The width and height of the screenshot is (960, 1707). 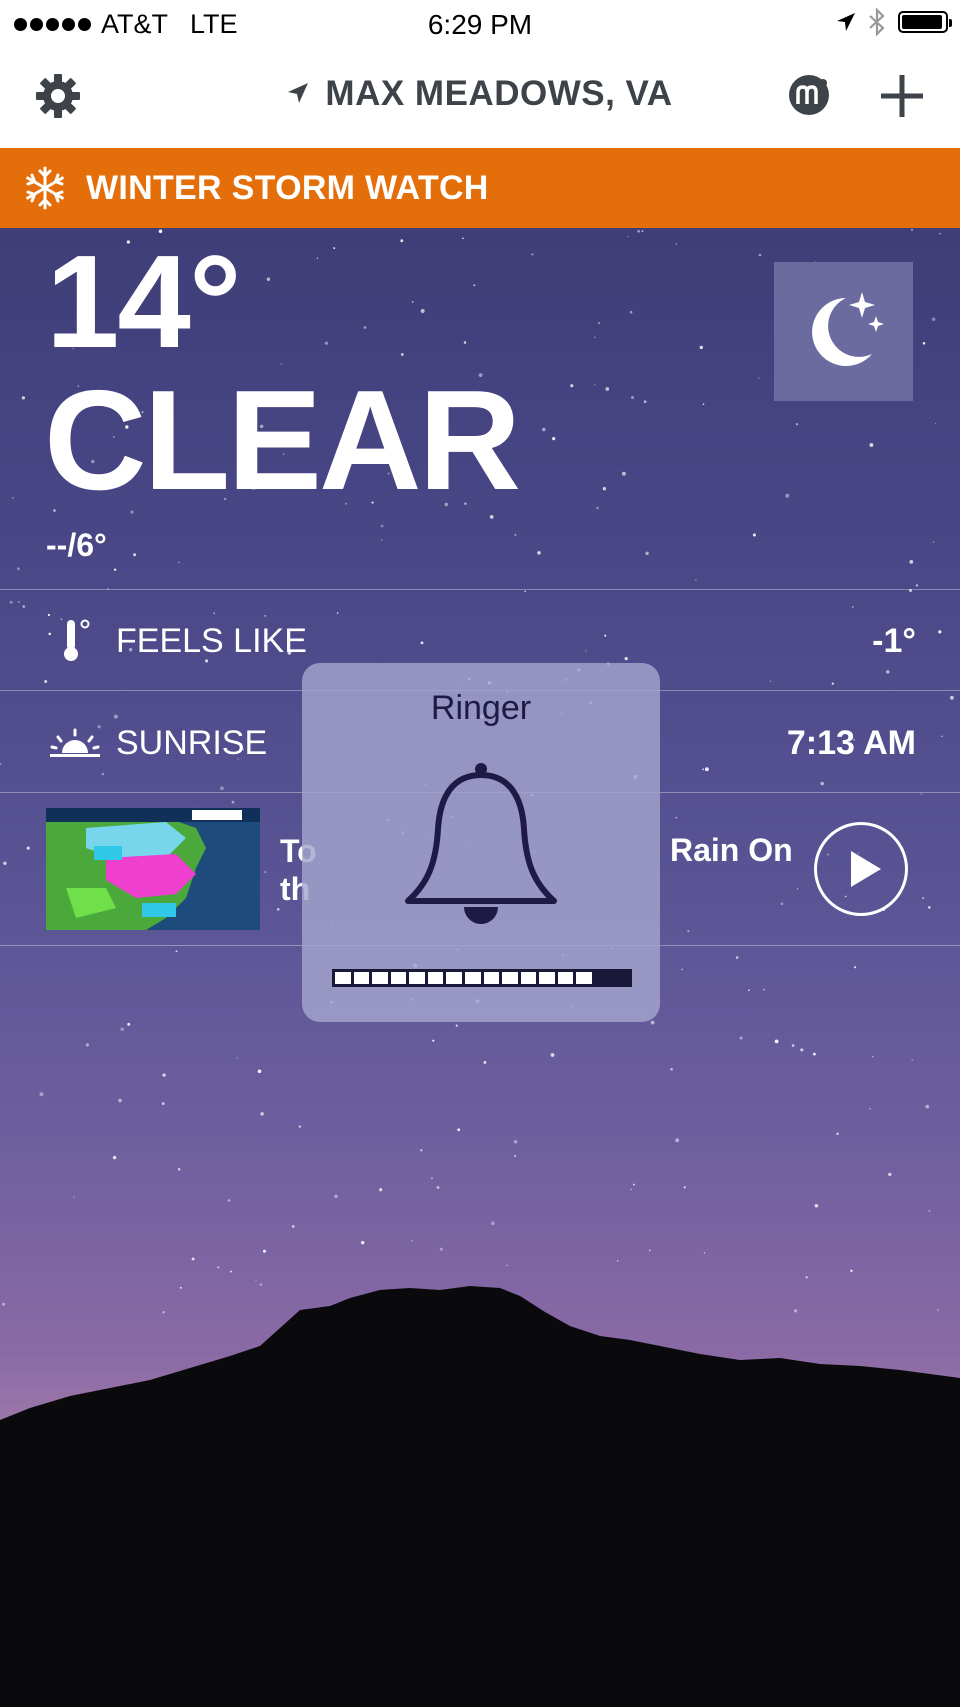 I want to click on storm-map-image, so click(x=153, y=869).